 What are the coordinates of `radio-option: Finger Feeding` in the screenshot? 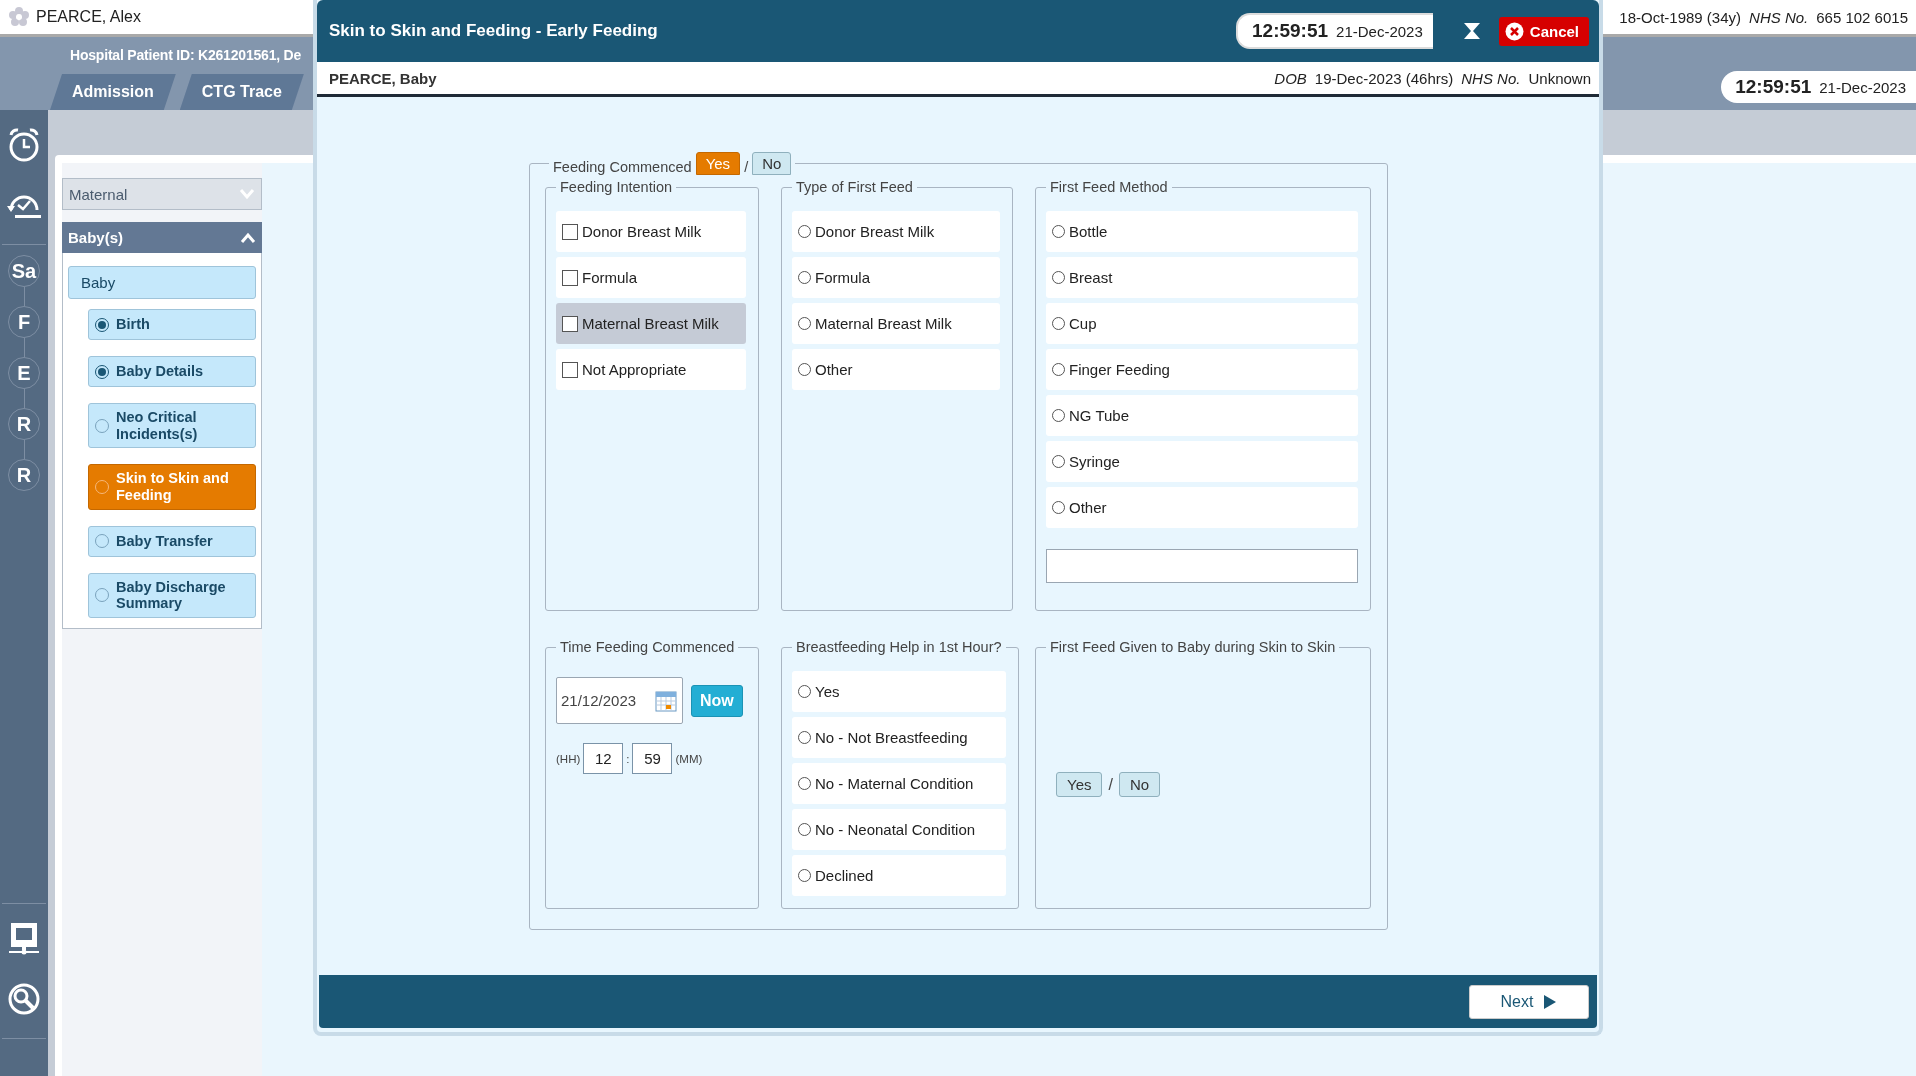 It's located at (1202, 369).